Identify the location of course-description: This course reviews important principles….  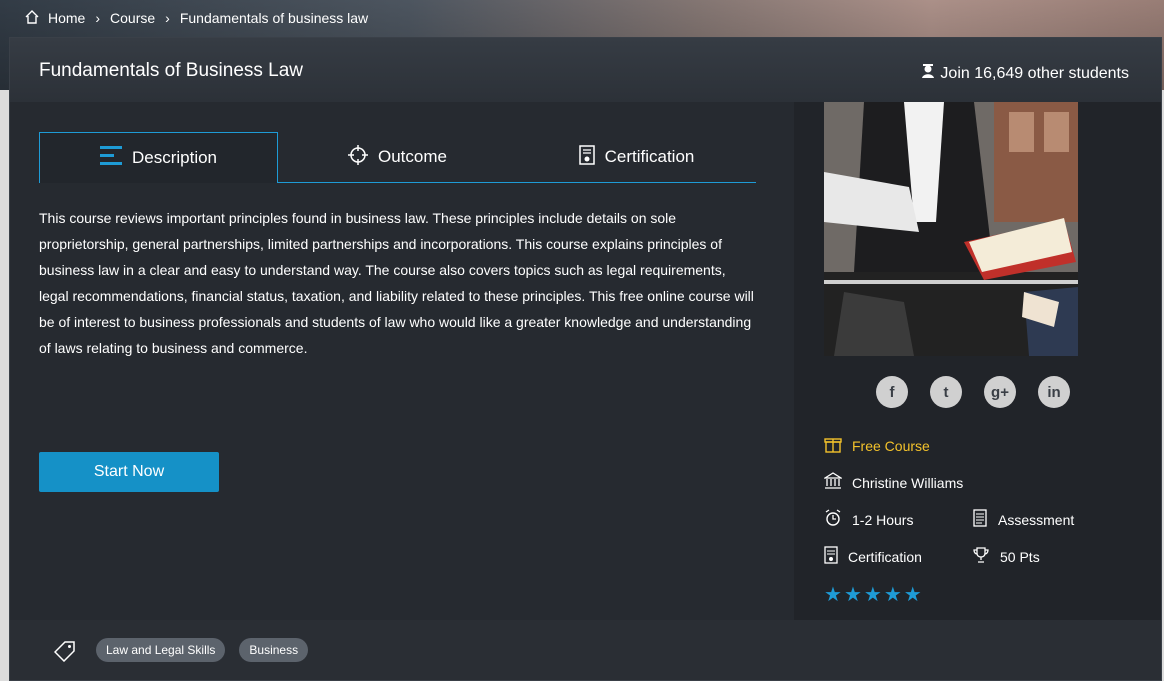
(396, 283).